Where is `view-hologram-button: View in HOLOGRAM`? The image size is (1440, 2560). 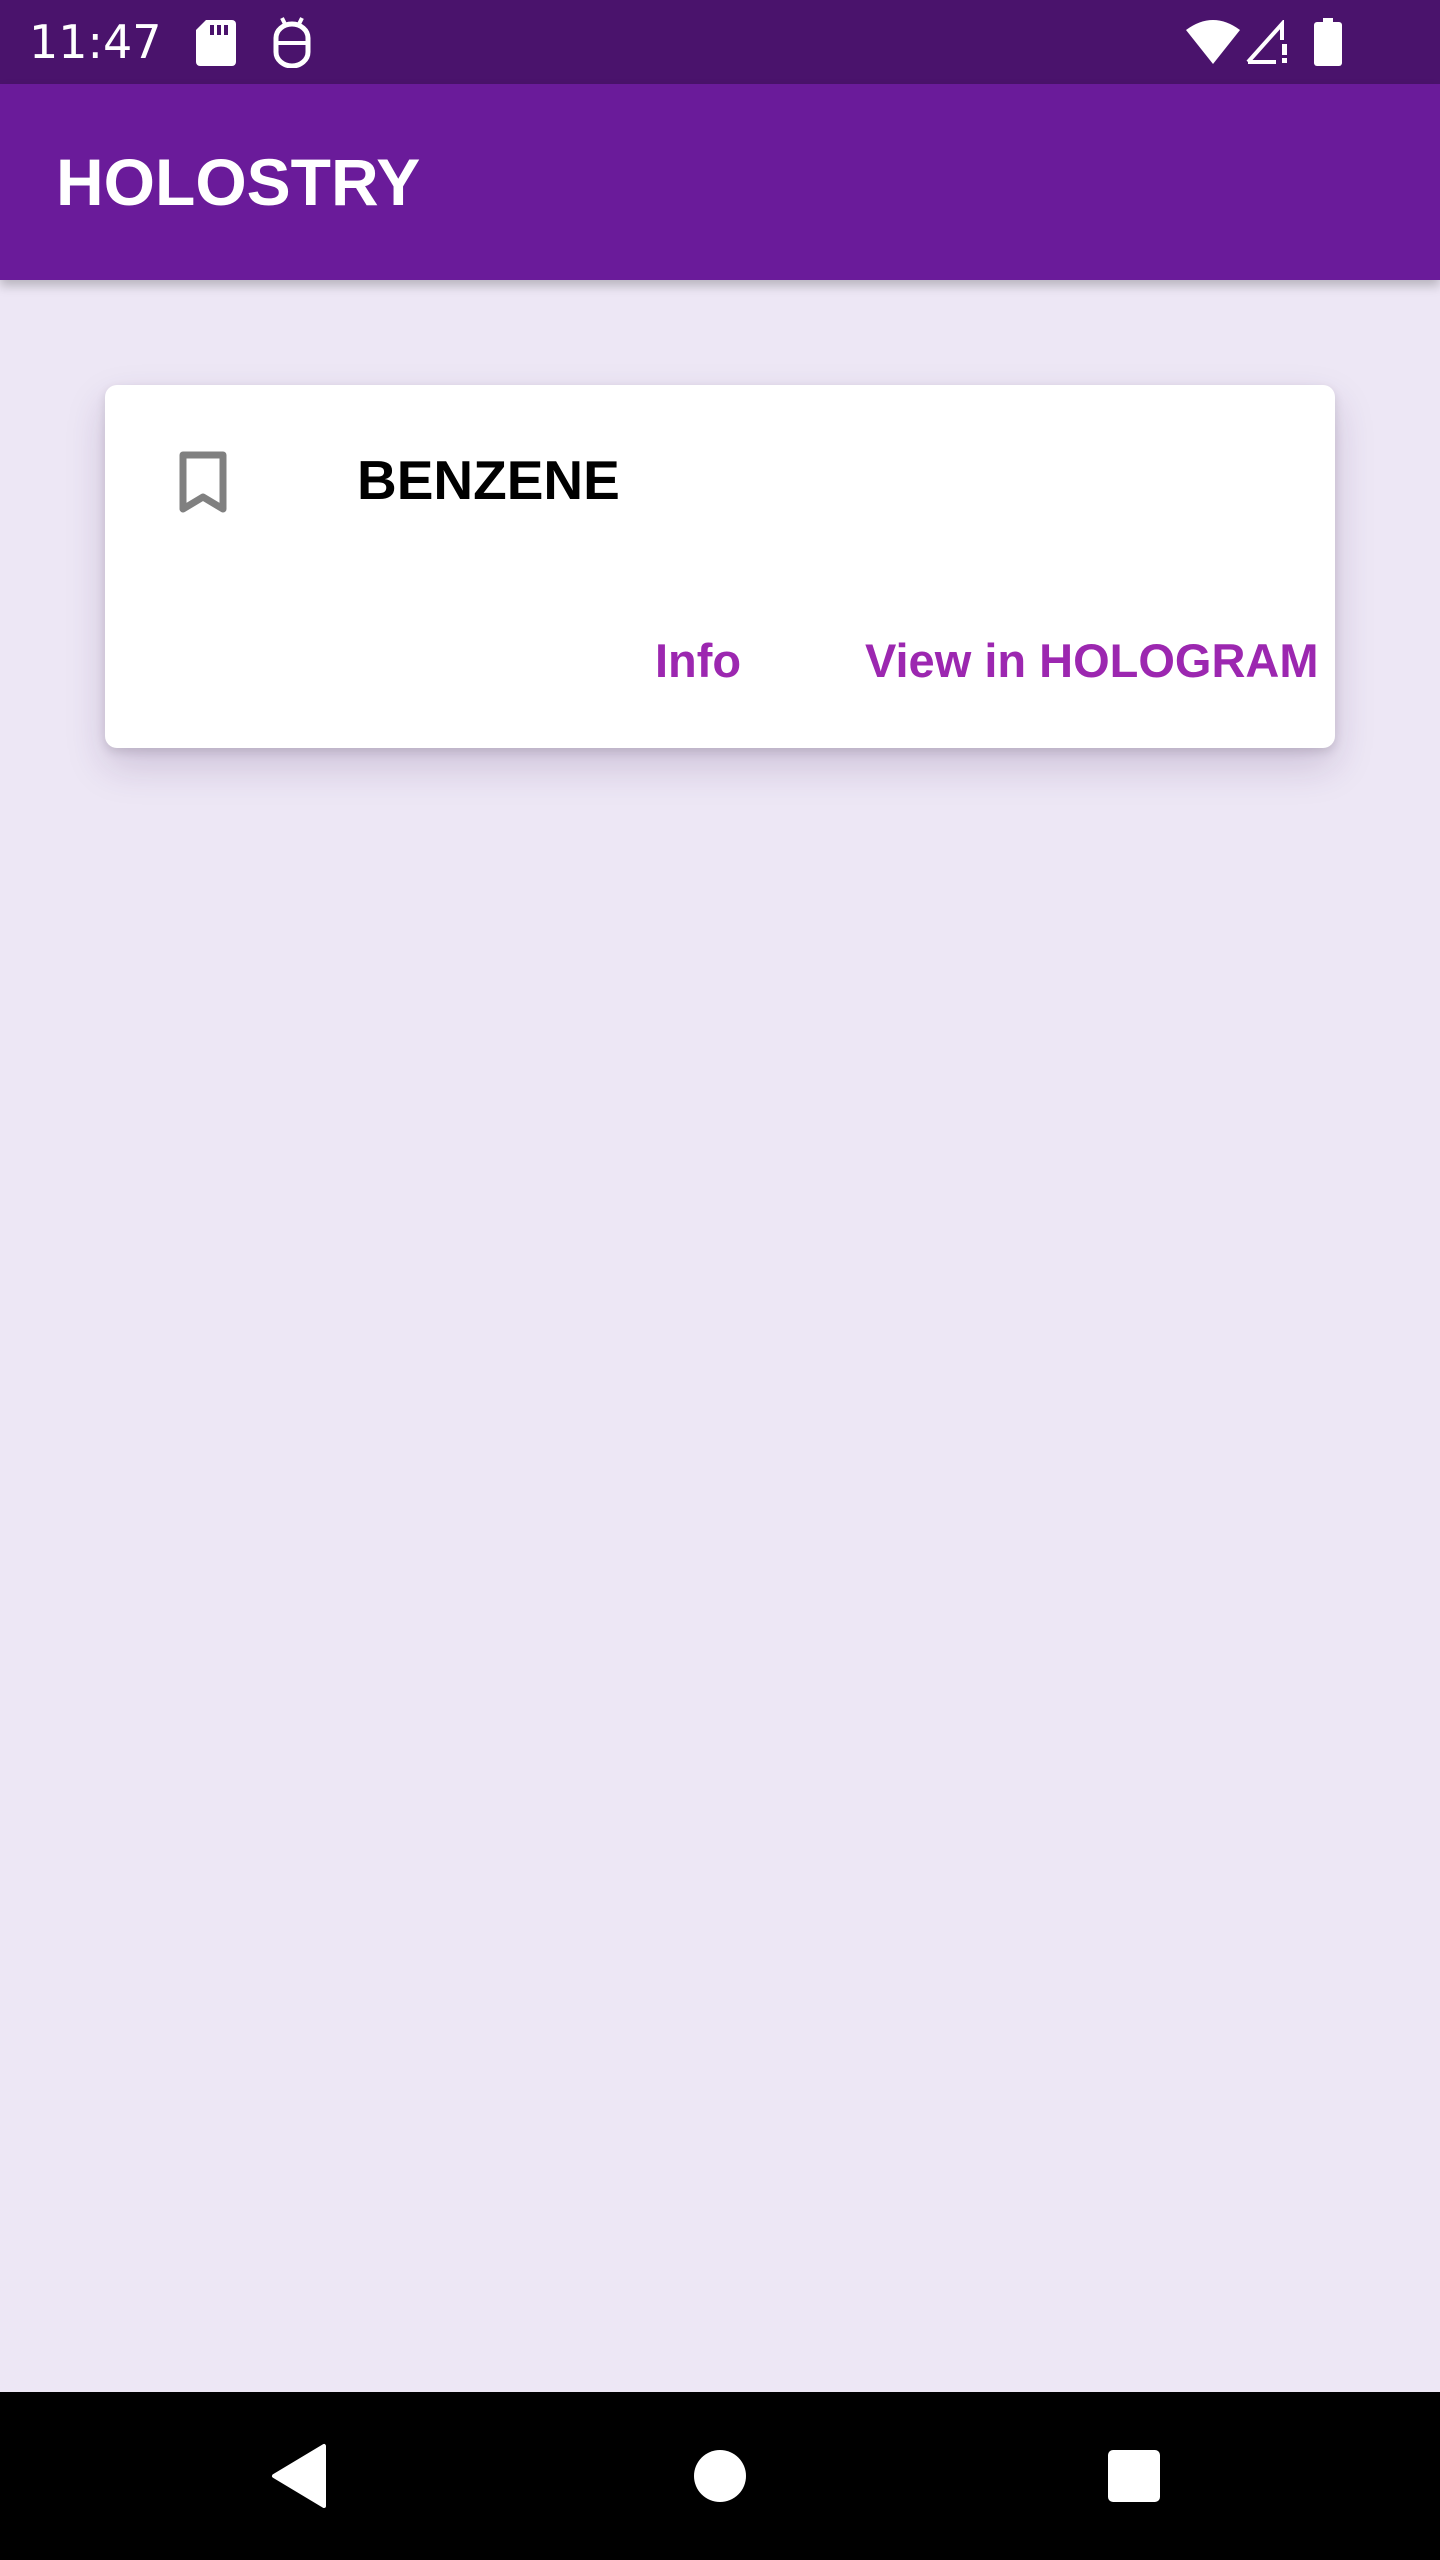 view-hologram-button: View in HOLOGRAM is located at coordinates (1092, 661).